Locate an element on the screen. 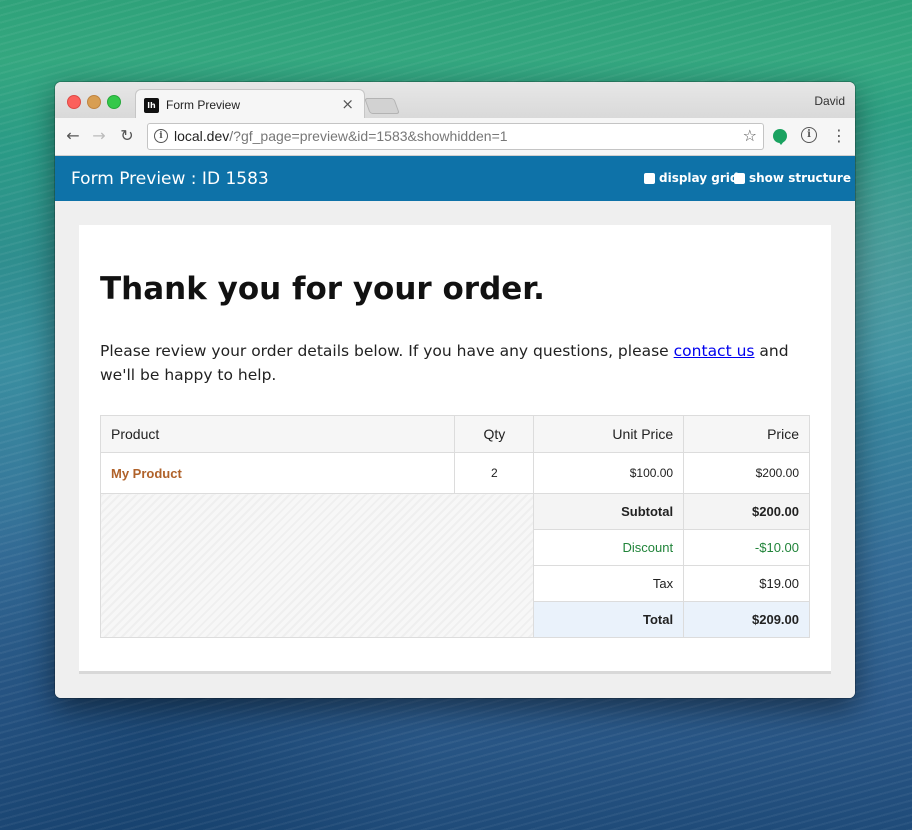  bookmark-star-icon: ☆ is located at coordinates (750, 135).